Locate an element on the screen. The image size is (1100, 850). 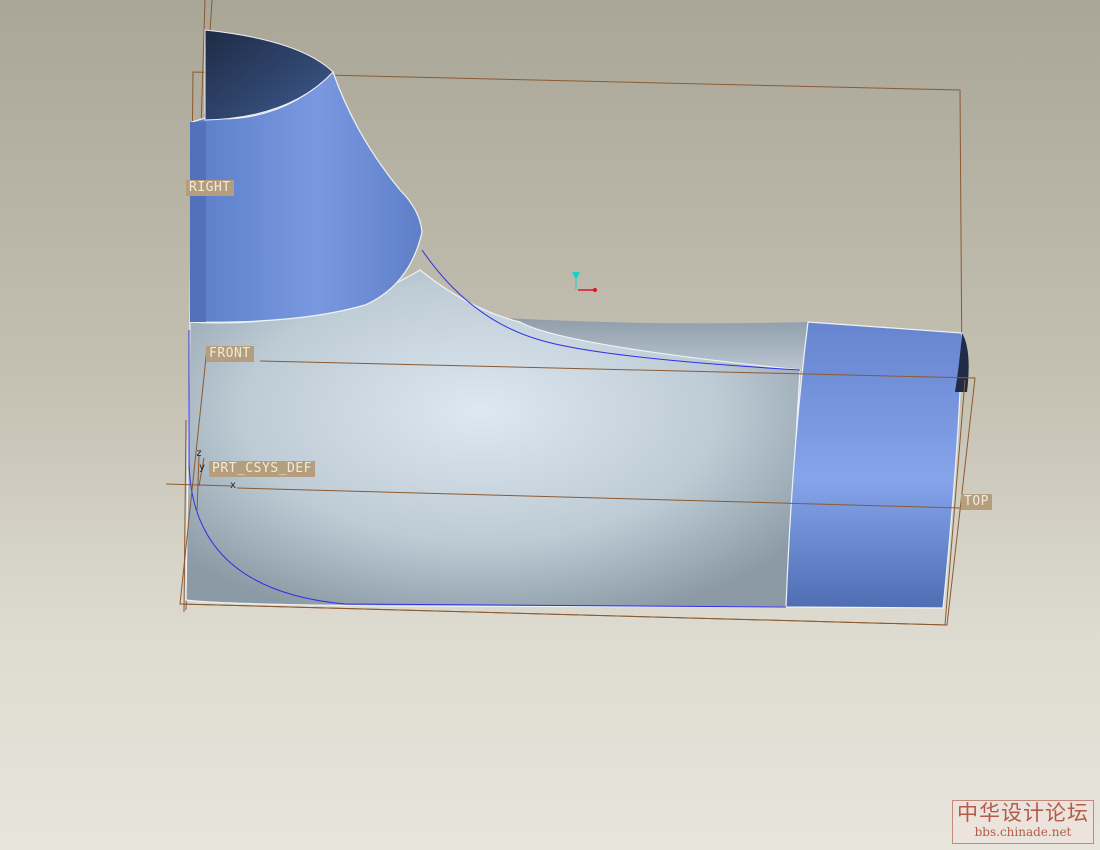
datum-label-front: FRONT is located at coordinates (230, 354).